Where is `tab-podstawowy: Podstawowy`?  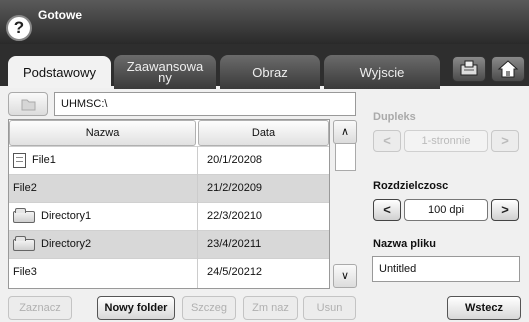 tab-podstawowy: Podstawowy is located at coordinates (59, 72).